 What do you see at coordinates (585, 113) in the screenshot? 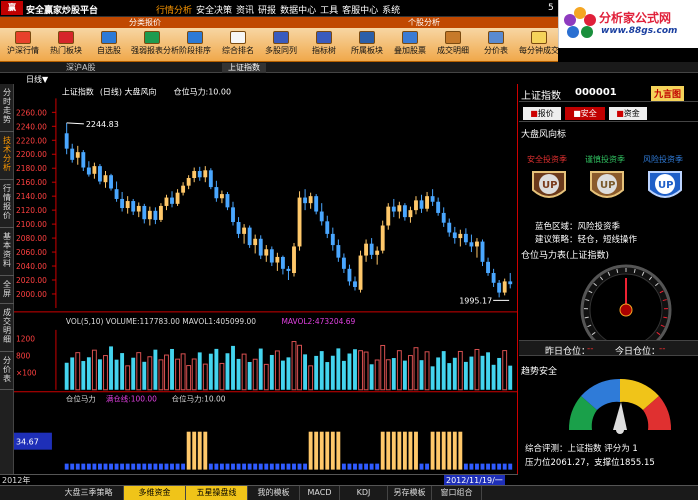
I see `safety-report-button: ■安全` at bounding box center [585, 113].